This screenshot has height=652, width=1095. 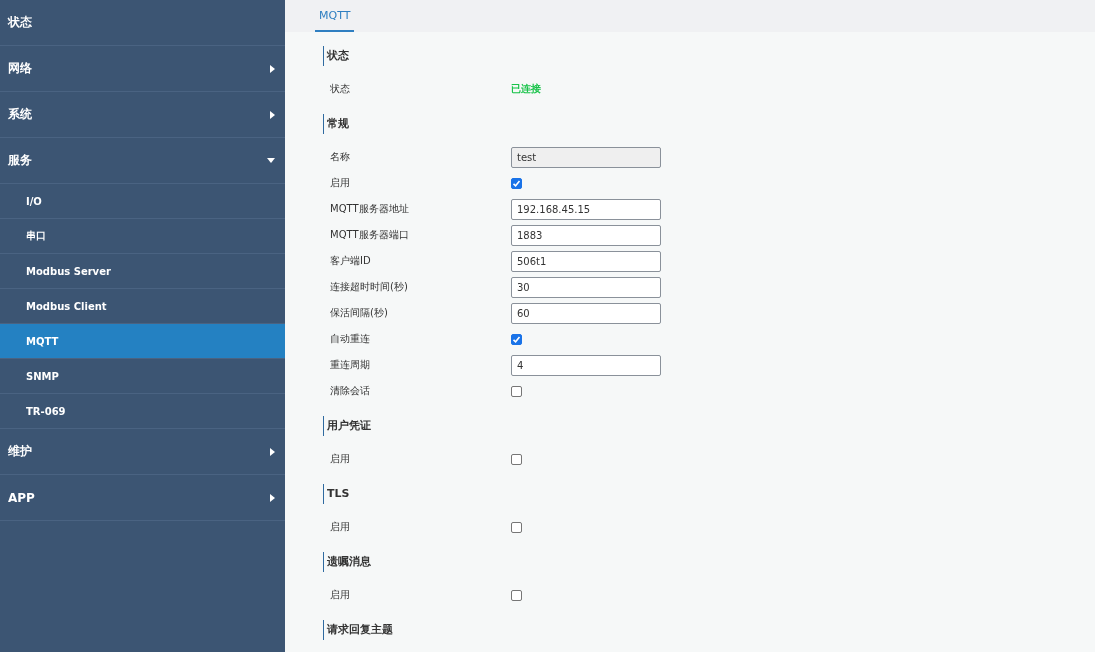 I want to click on field-label: 清除会话, so click(x=350, y=391).